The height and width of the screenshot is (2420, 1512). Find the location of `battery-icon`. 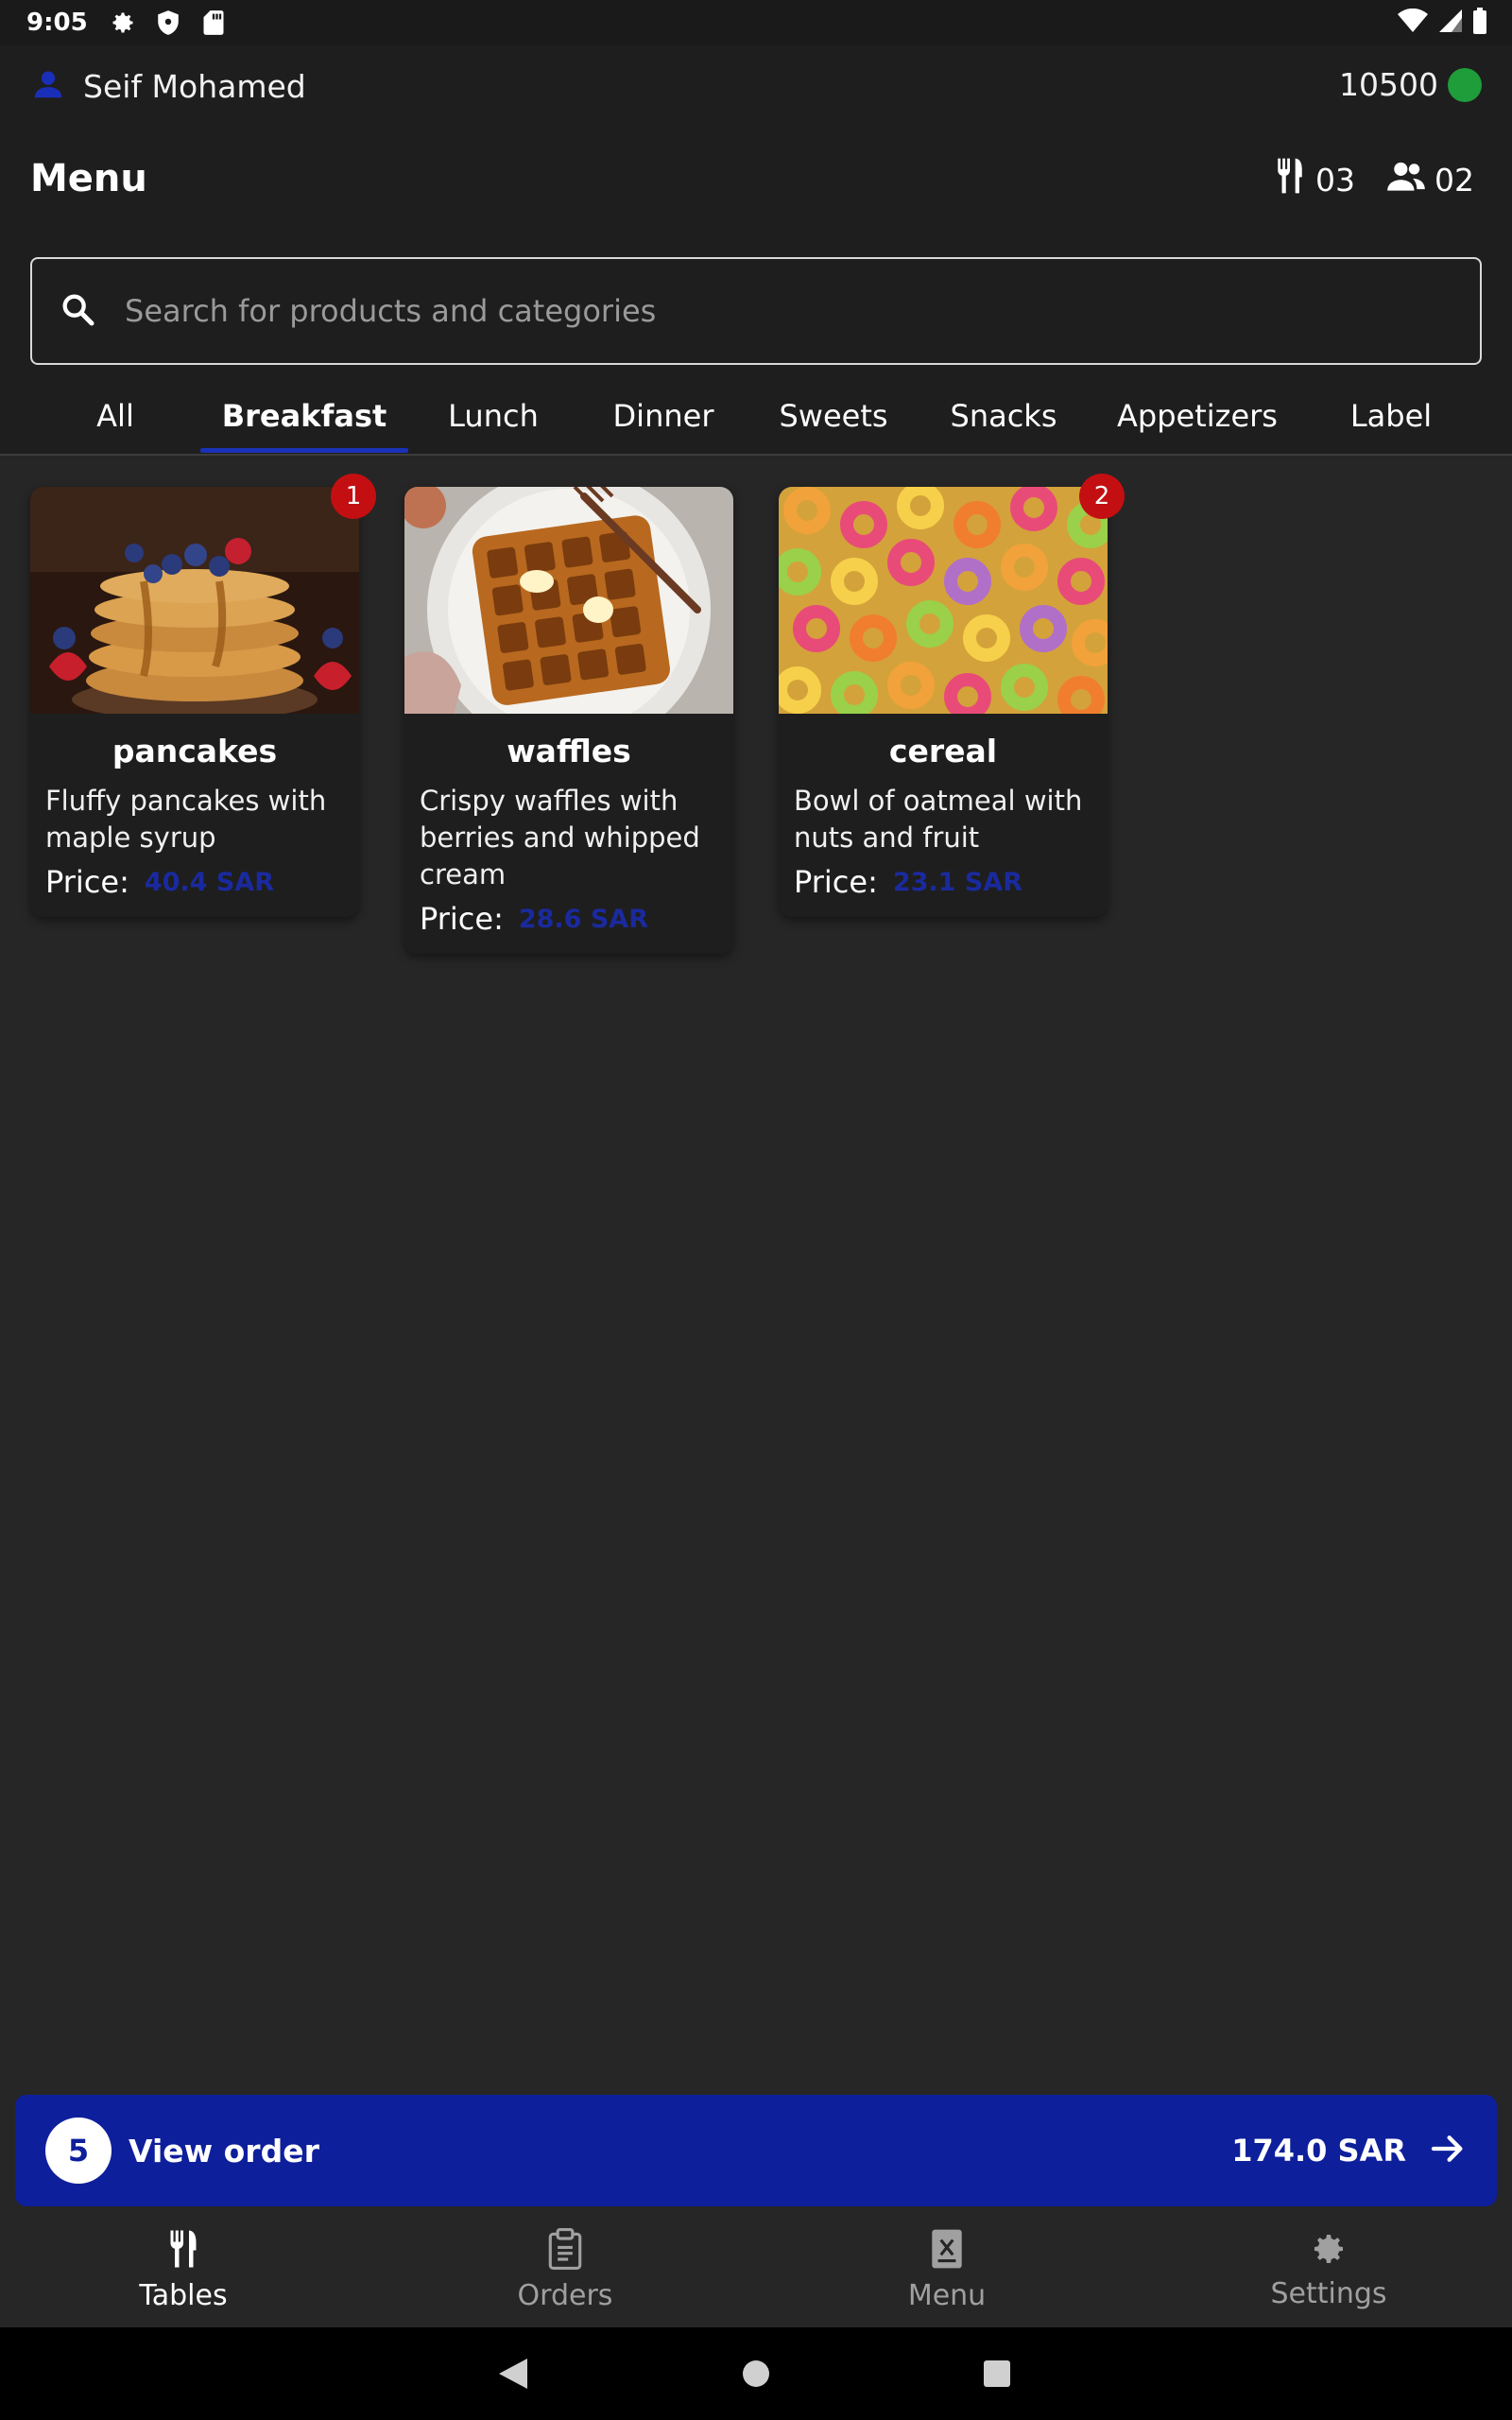

battery-icon is located at coordinates (1479, 23).